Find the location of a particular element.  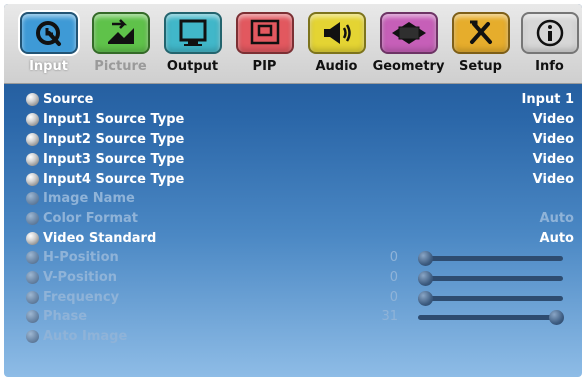

tab-setup: Setup is located at coordinates (480, 47).